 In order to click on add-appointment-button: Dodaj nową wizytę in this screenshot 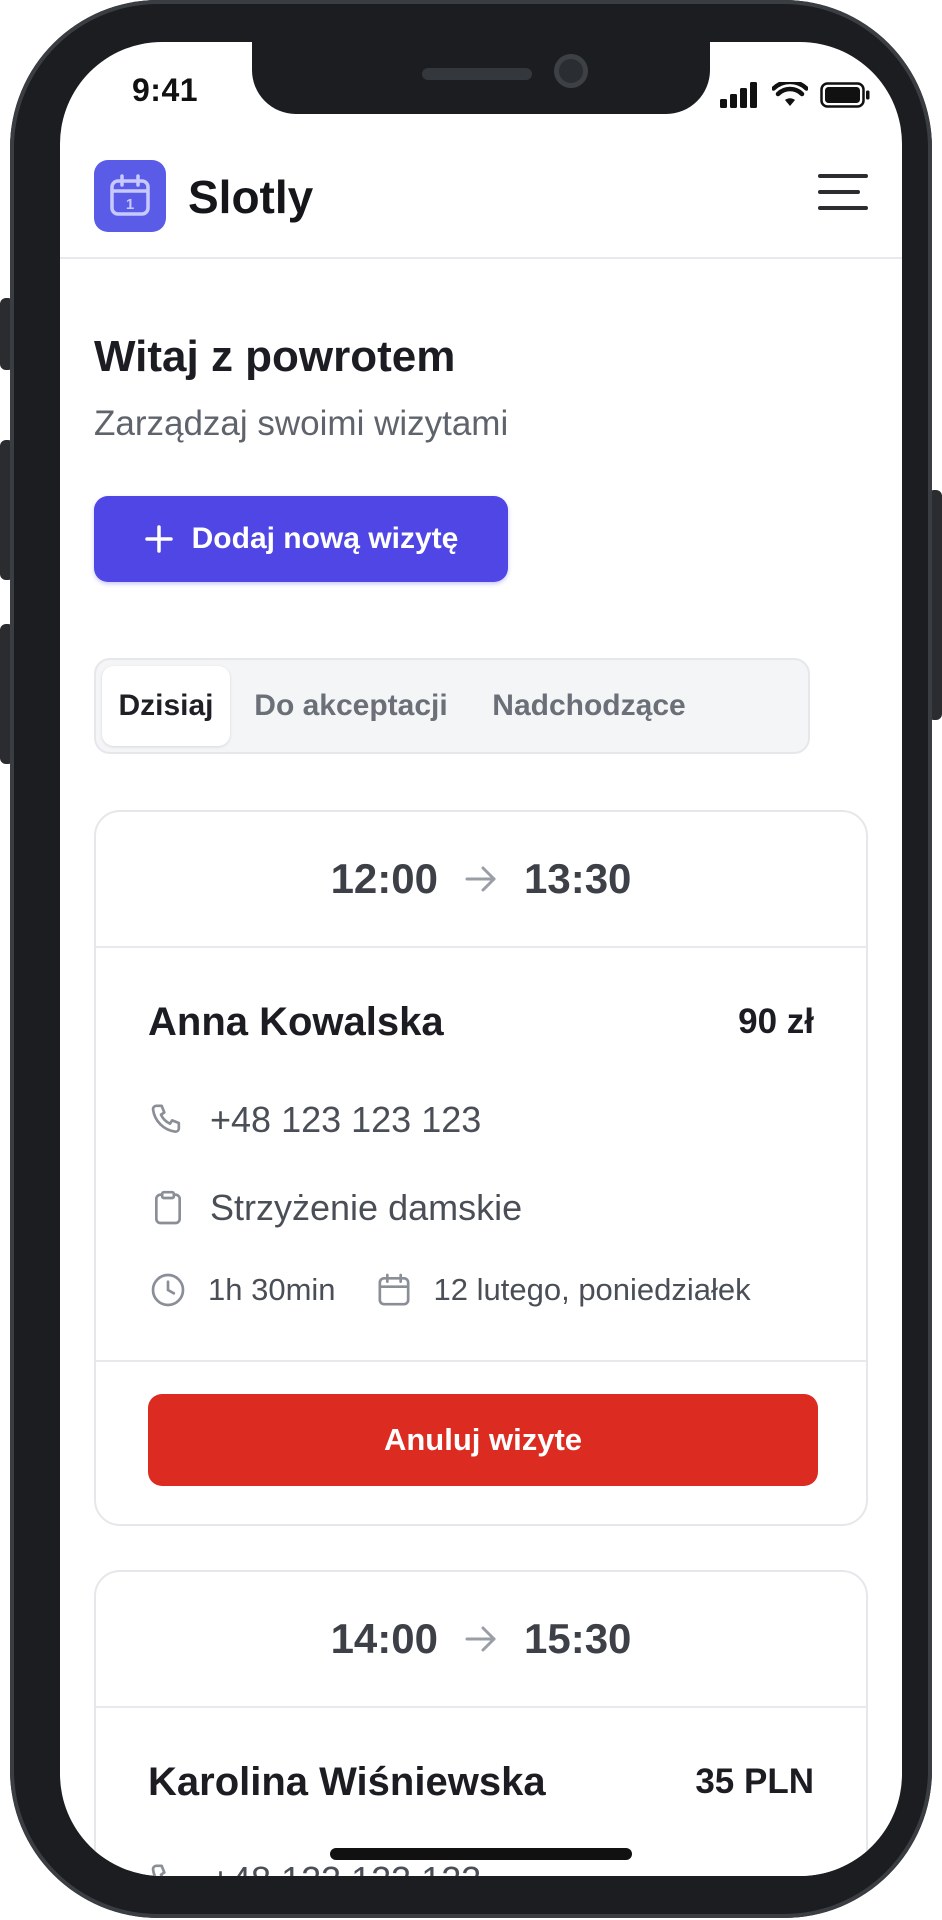, I will do `click(301, 539)`.